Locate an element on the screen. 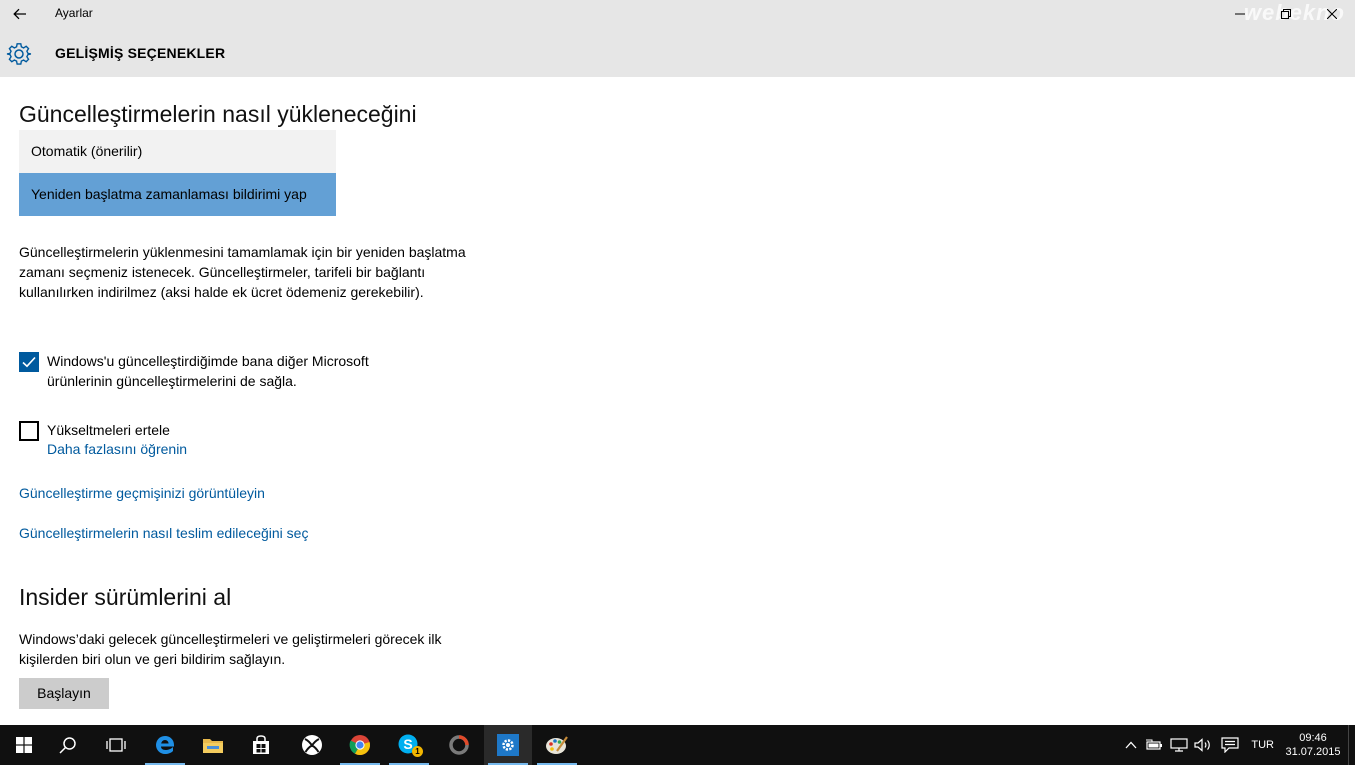 This screenshot has width=1355, height=765. settings-taskbar-button is located at coordinates (508, 745).